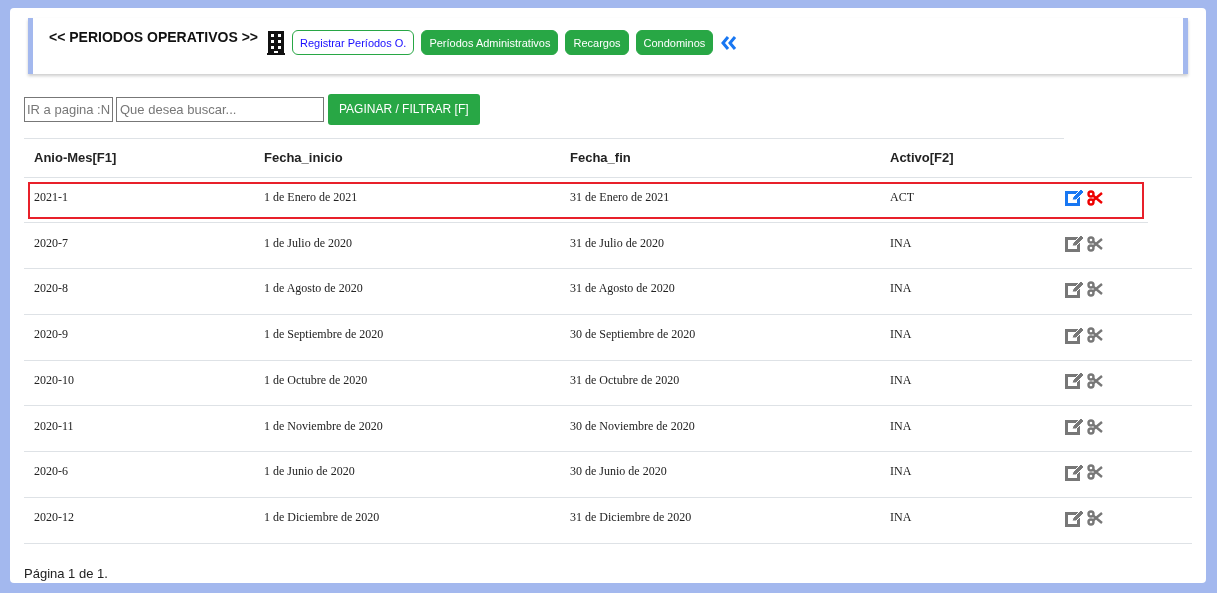  I want to click on table-cell-text: 1 de Enero de 2021, so click(311, 197).